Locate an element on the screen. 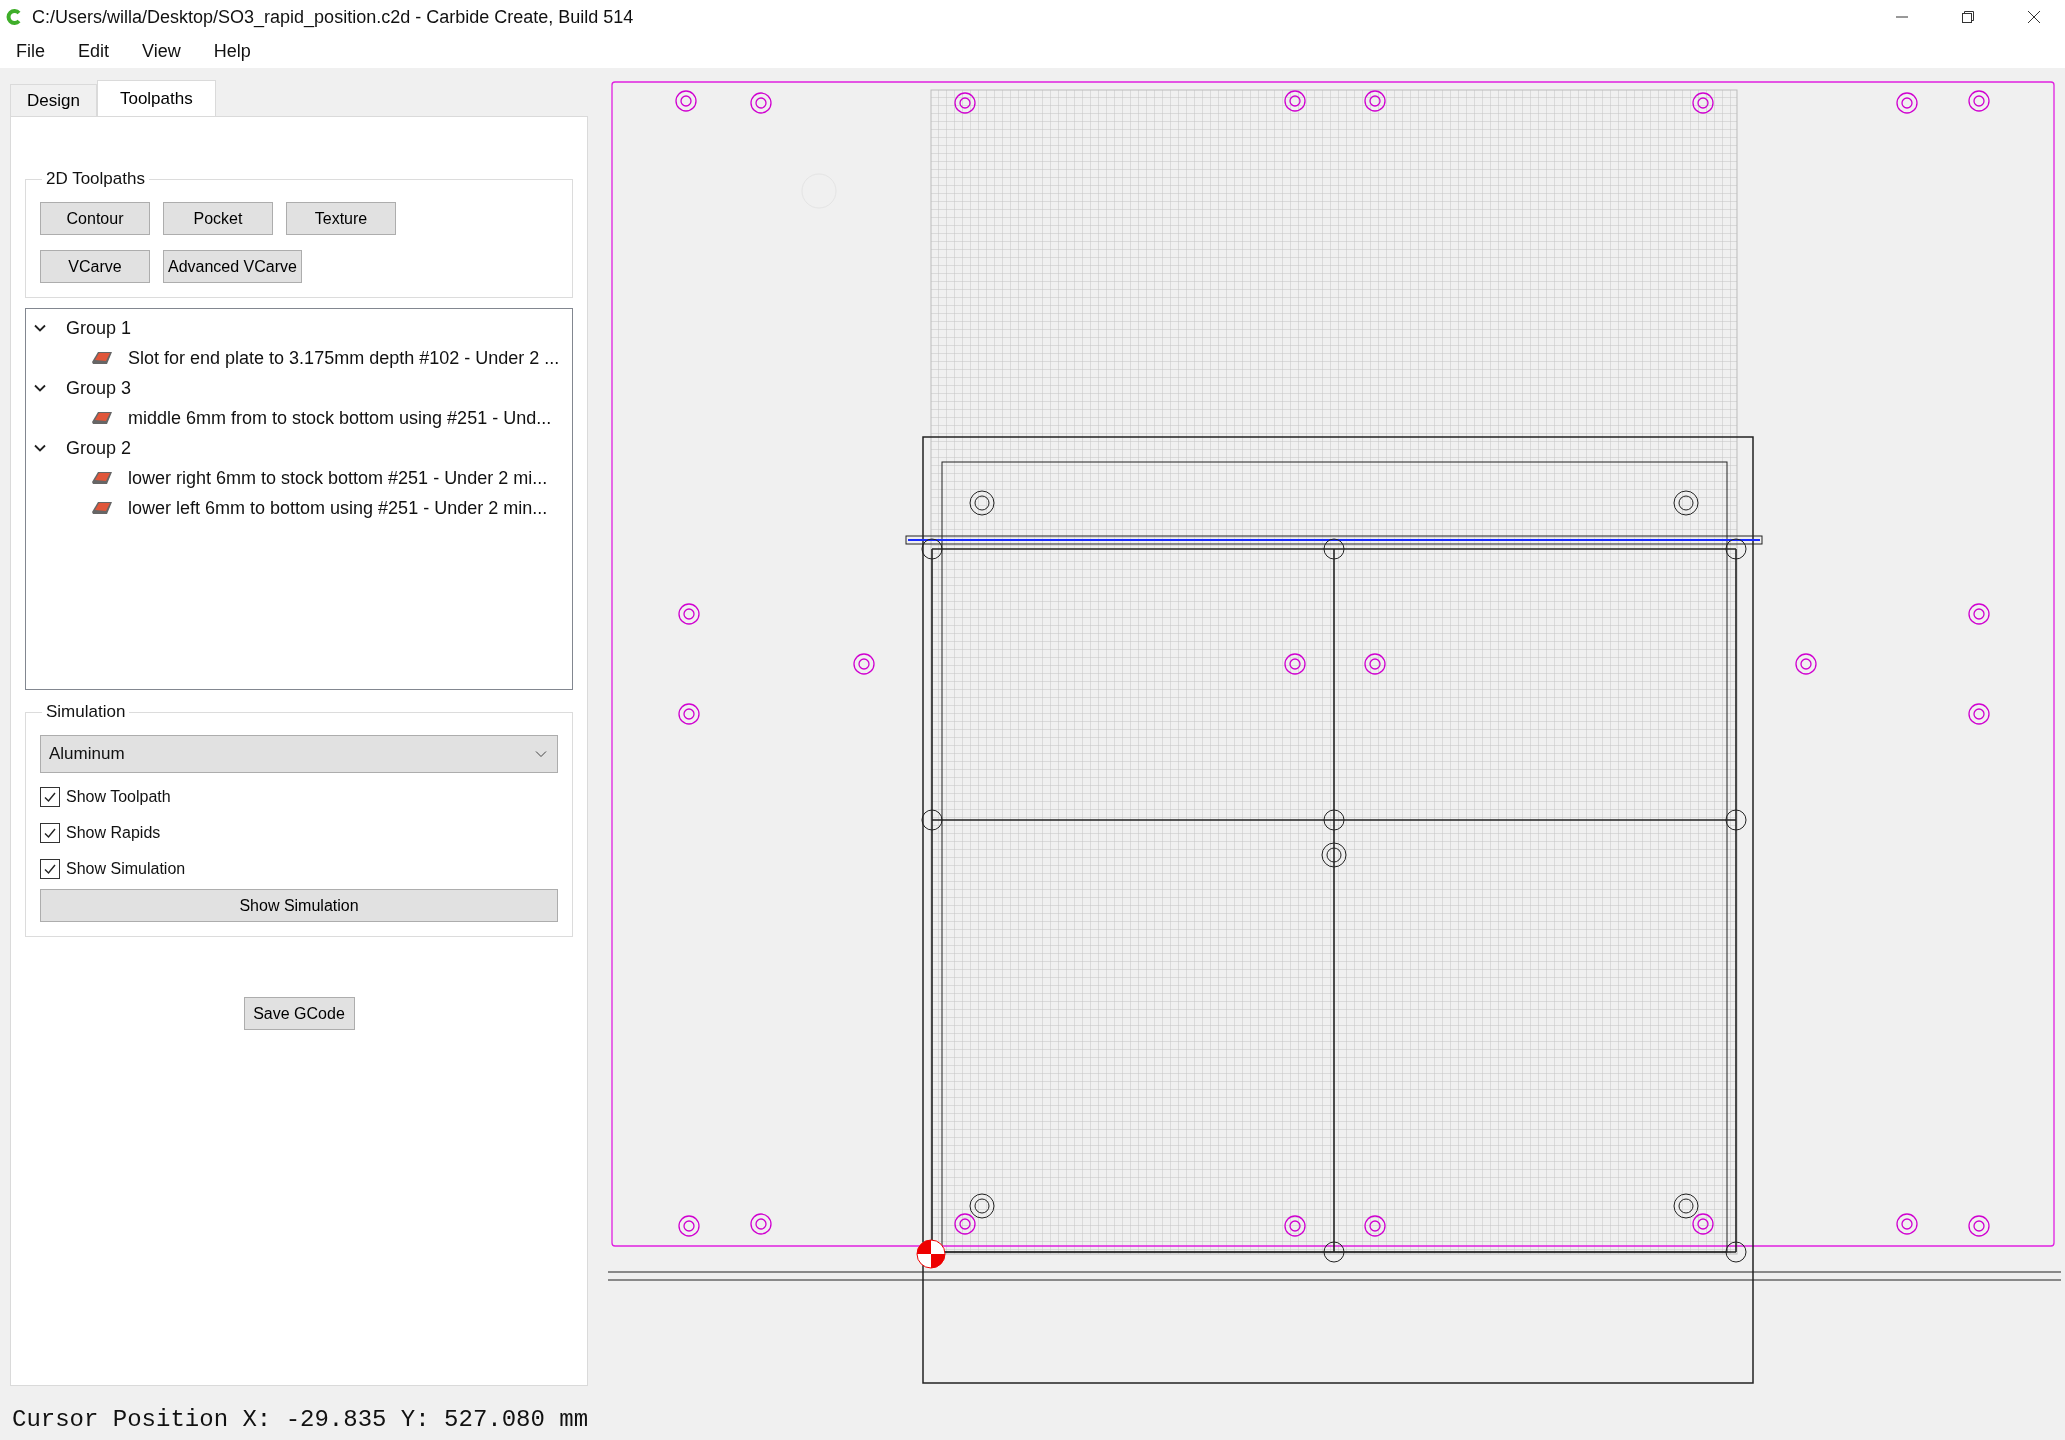 The height and width of the screenshot is (1440, 2065). save-gcode-button: Save GCode is located at coordinates (299, 1013).